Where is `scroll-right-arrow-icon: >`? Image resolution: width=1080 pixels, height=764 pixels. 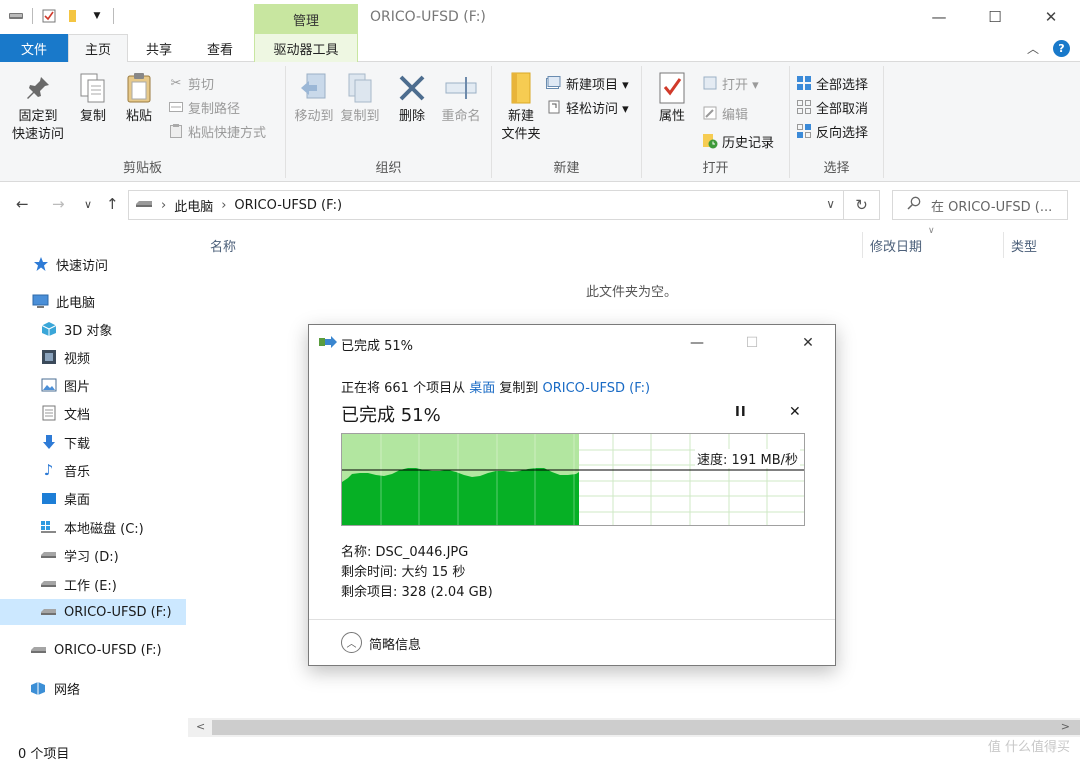 scroll-right-arrow-icon: > is located at coordinates (1065, 726).